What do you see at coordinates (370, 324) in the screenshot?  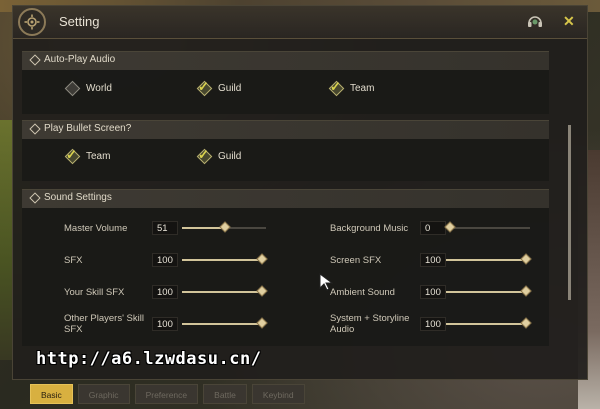 I see `slider-label-system-storyline-audio: System + Storyline Audio` at bounding box center [370, 324].